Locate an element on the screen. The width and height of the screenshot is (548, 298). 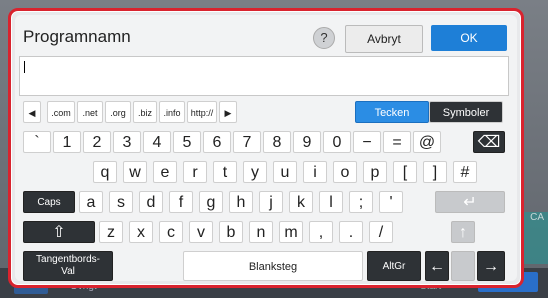
key-5: 5 is located at coordinates (187, 142).